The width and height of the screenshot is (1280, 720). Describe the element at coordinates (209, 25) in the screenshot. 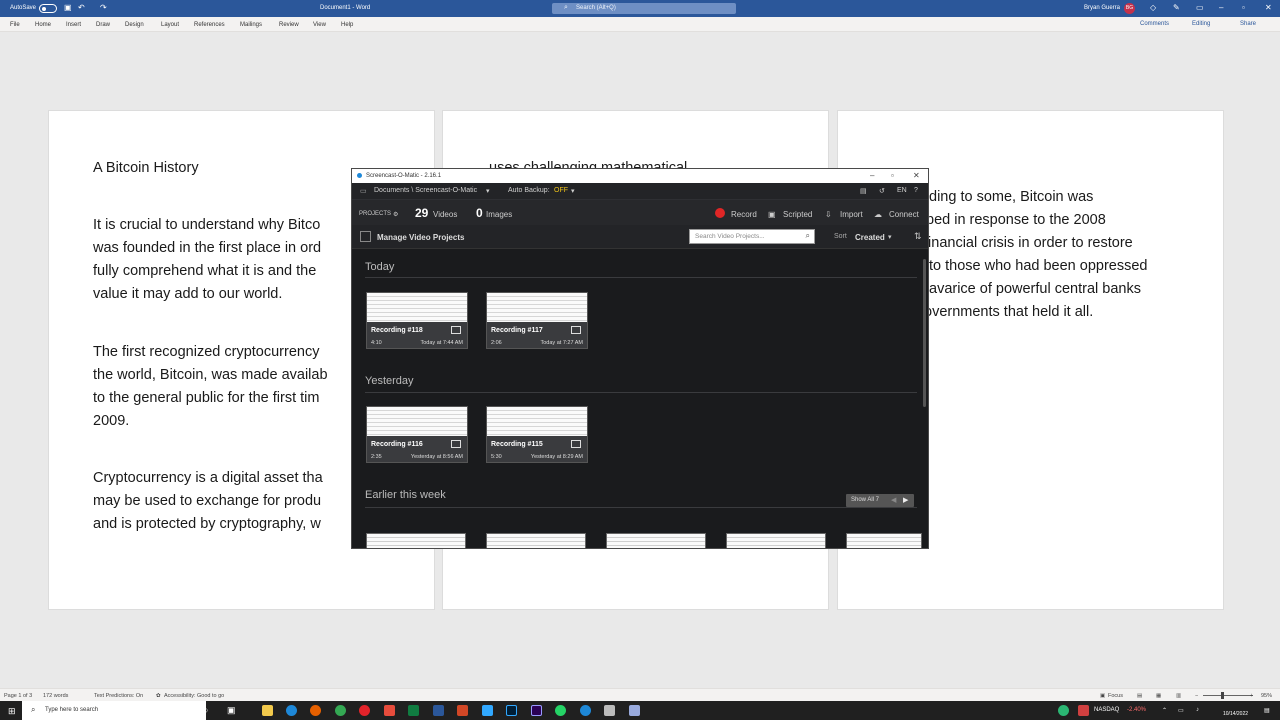

I see `tab-references: References` at that location.